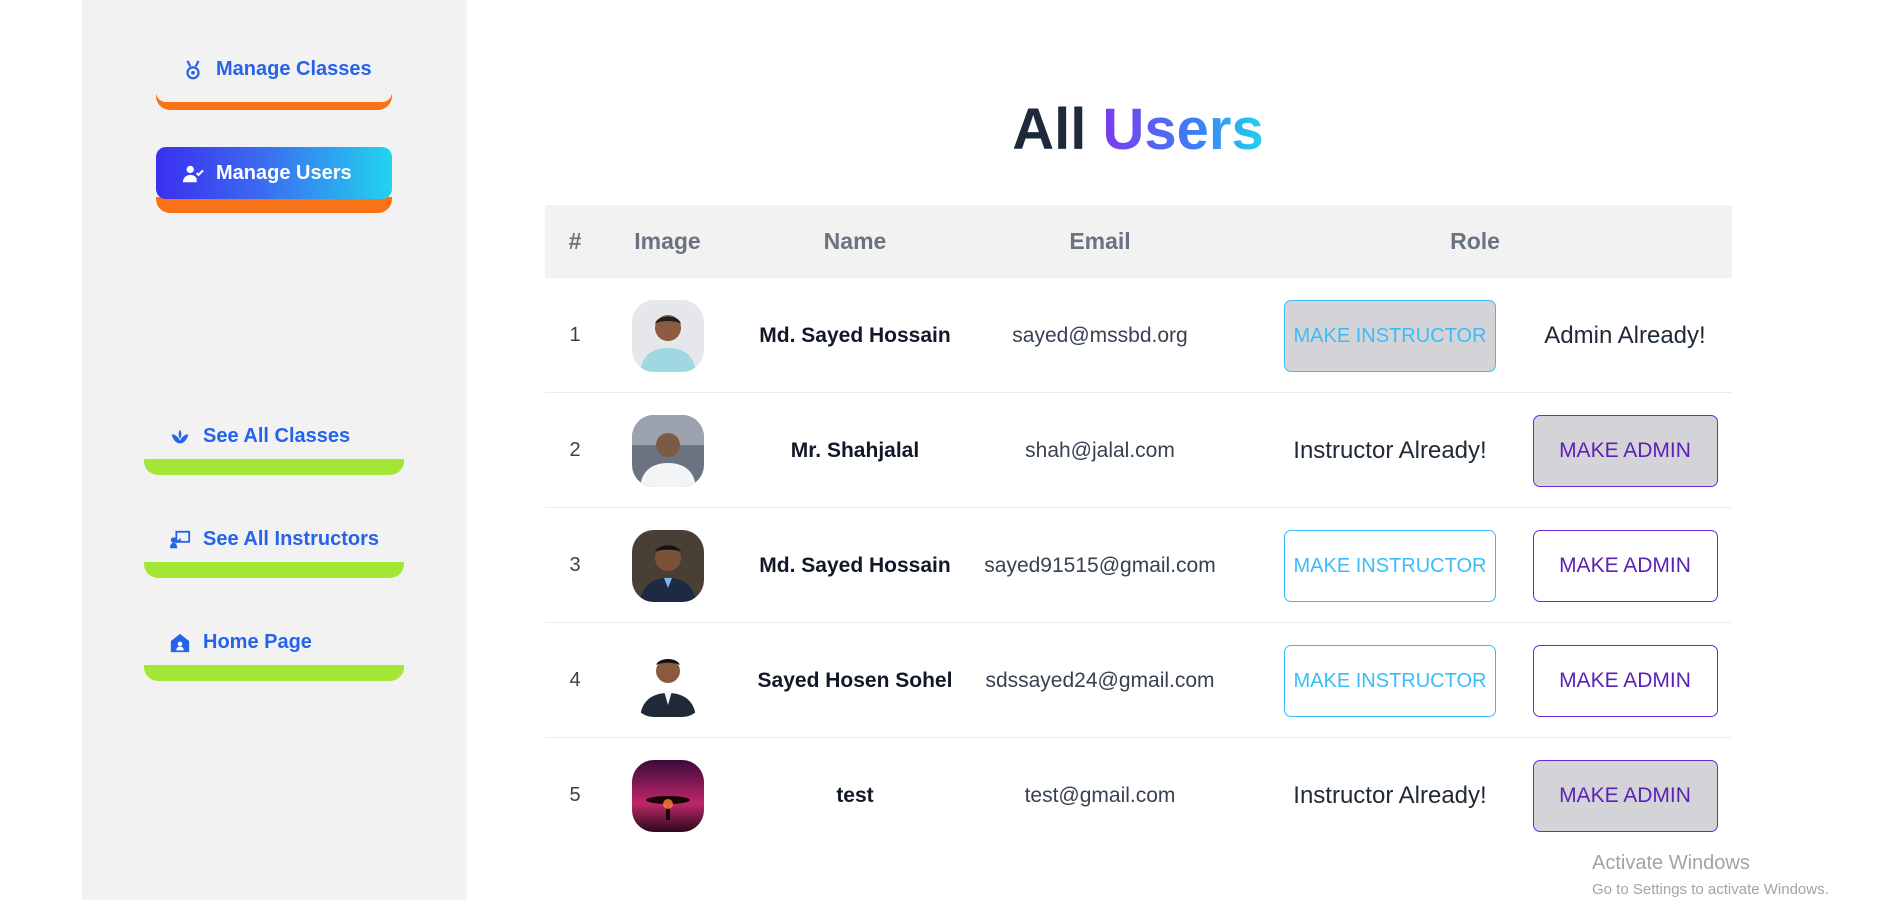  I want to click on title-users: Users, so click(1183, 129).